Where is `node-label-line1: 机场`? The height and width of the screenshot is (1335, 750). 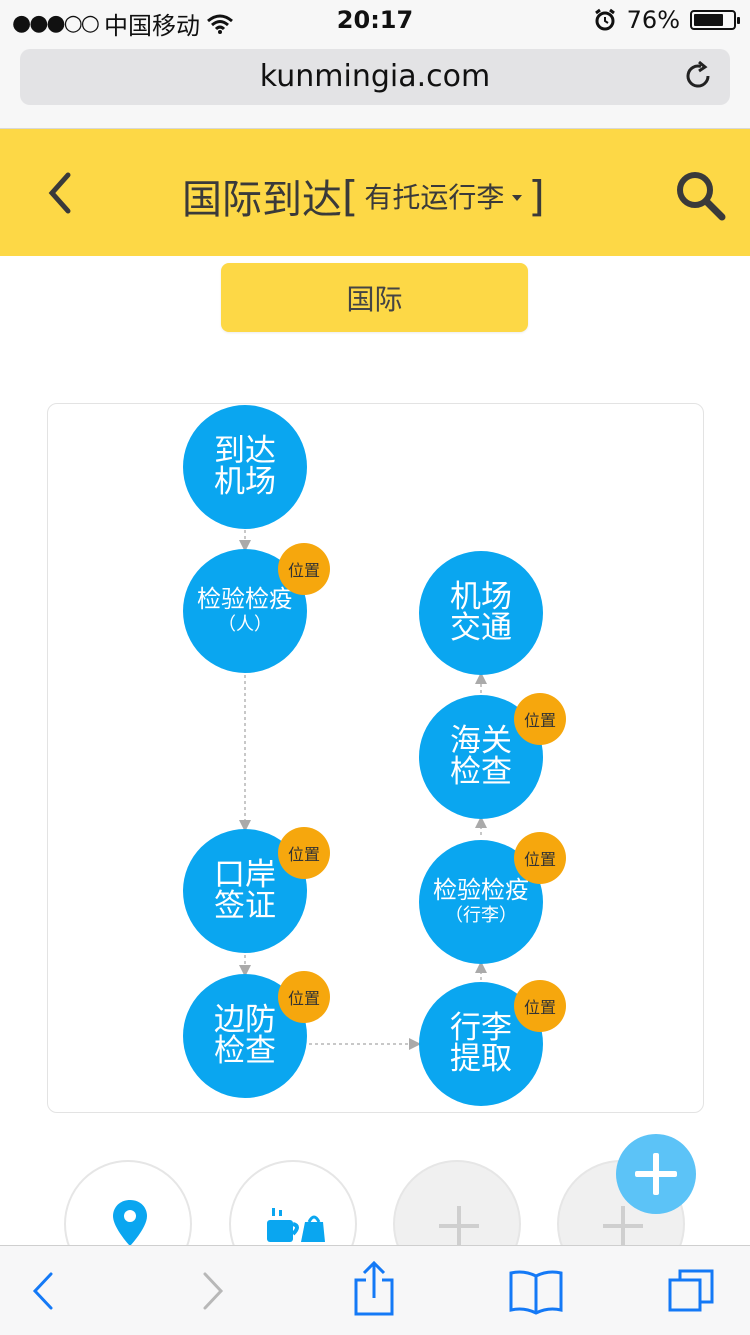
node-label-line1: 机场 is located at coordinates (481, 597).